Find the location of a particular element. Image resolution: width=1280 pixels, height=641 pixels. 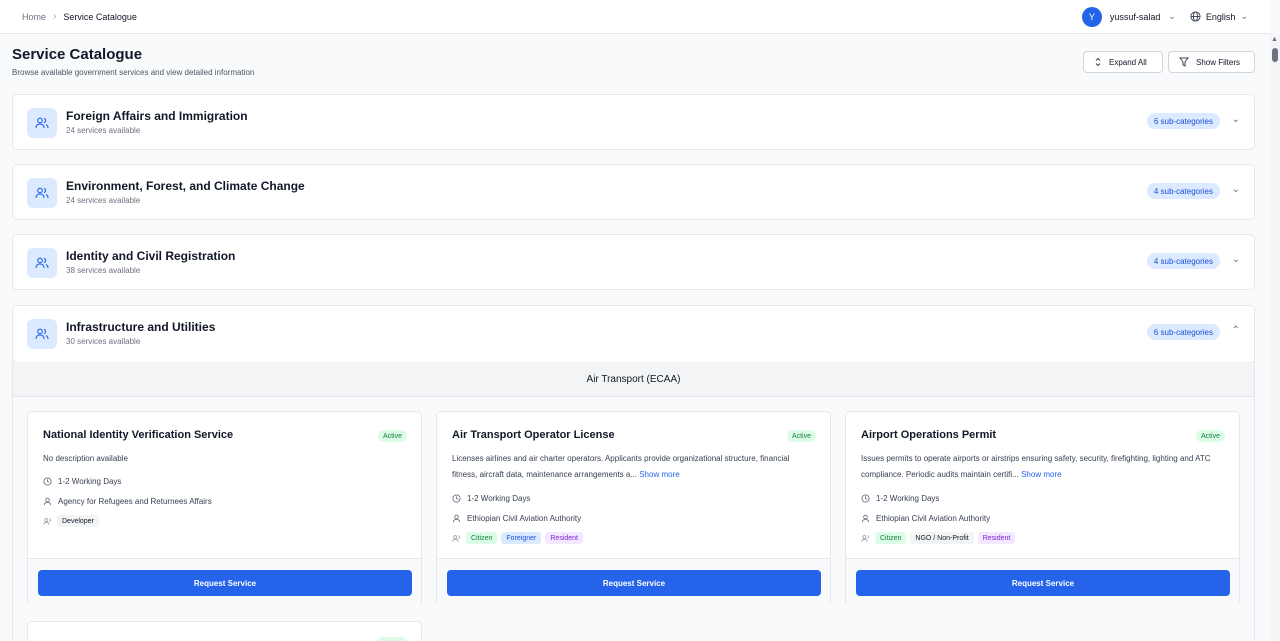

audience-tag: Developer is located at coordinates (78, 521).